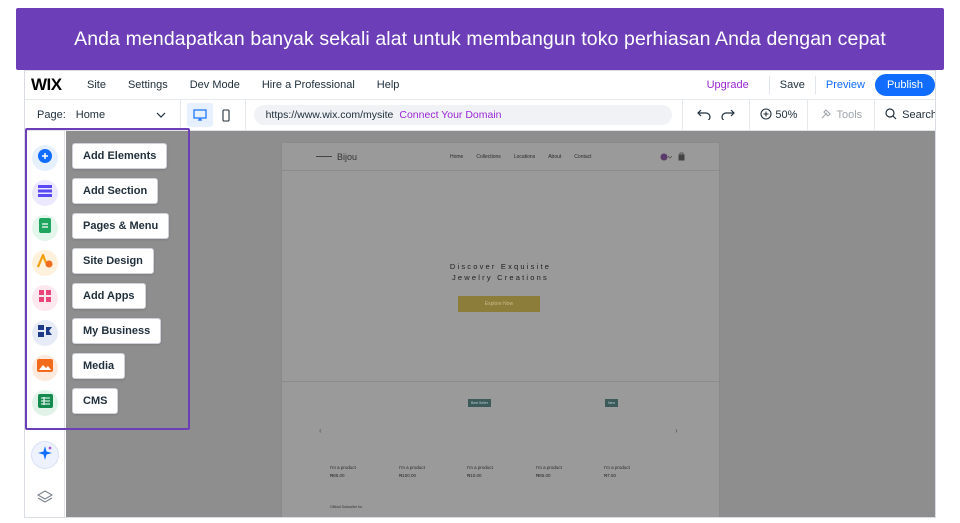 This screenshot has height=523, width=960. Describe the element at coordinates (215, 85) in the screenshot. I see `menu-dev-mode: Dev Mode` at that location.